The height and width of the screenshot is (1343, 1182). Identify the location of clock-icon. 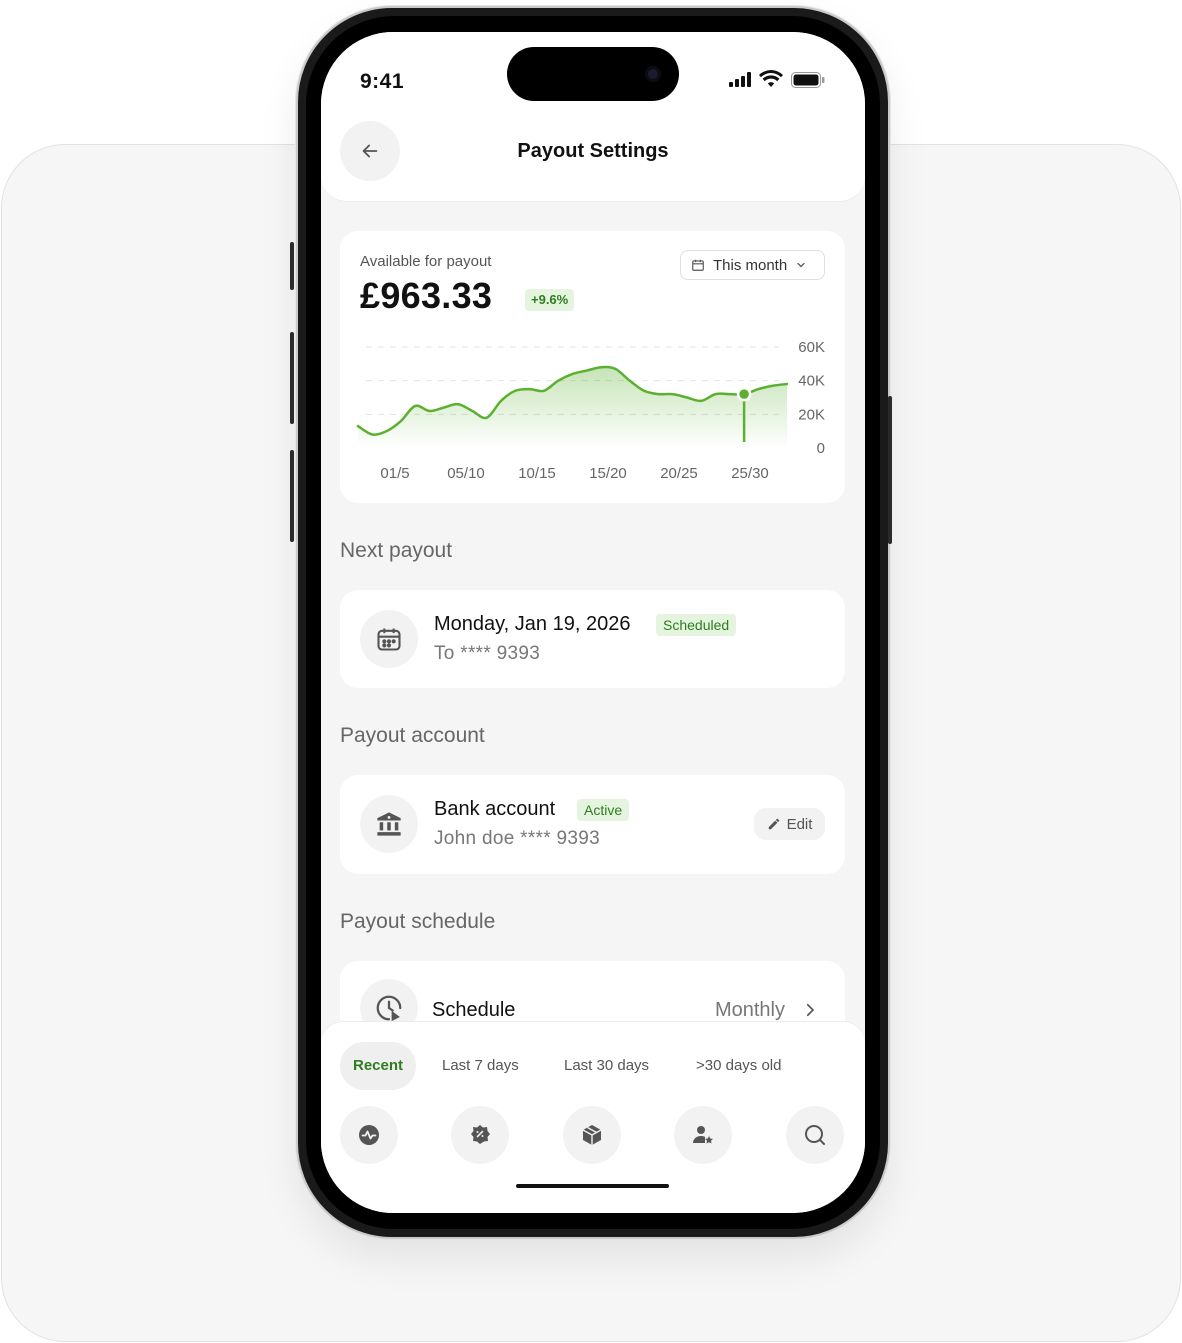
(389, 1008).